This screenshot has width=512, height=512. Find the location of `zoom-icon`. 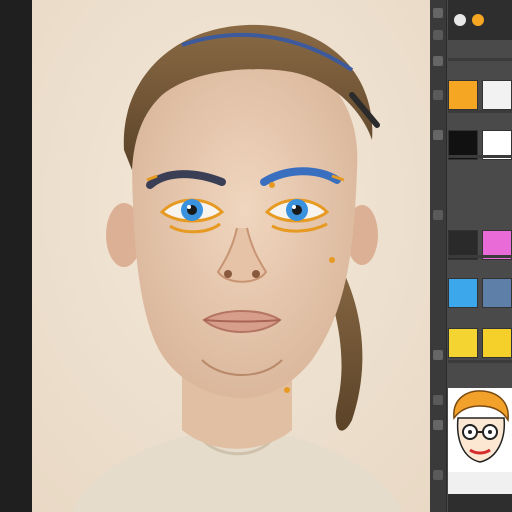

zoom-icon is located at coordinates (438, 215).